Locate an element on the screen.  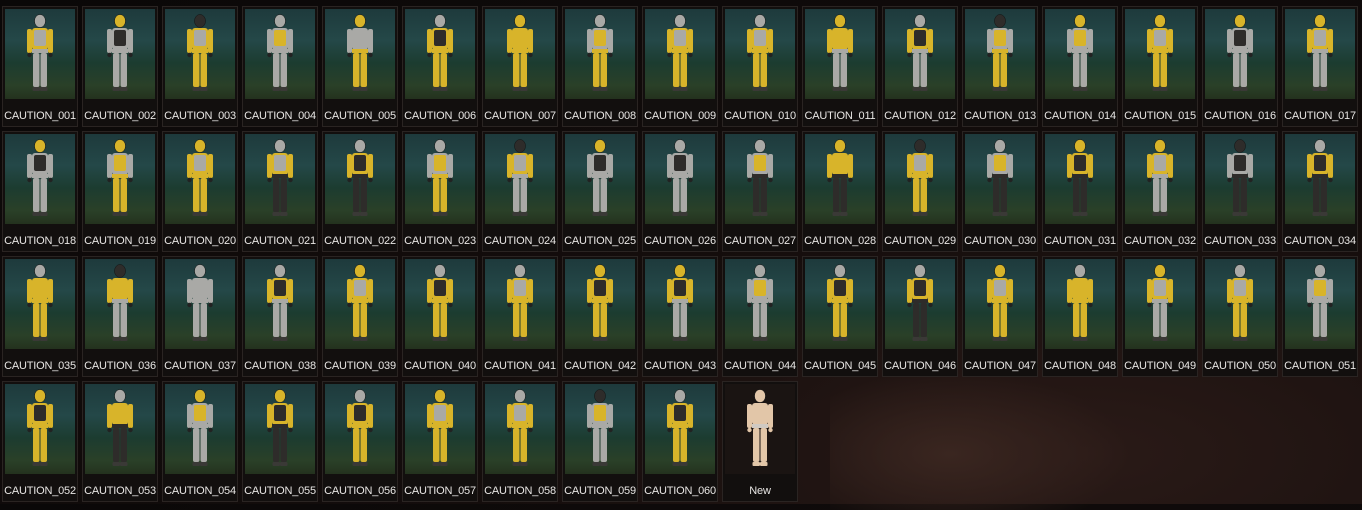
outfit-tile: CAUTION_021 is located at coordinates (280, 191).